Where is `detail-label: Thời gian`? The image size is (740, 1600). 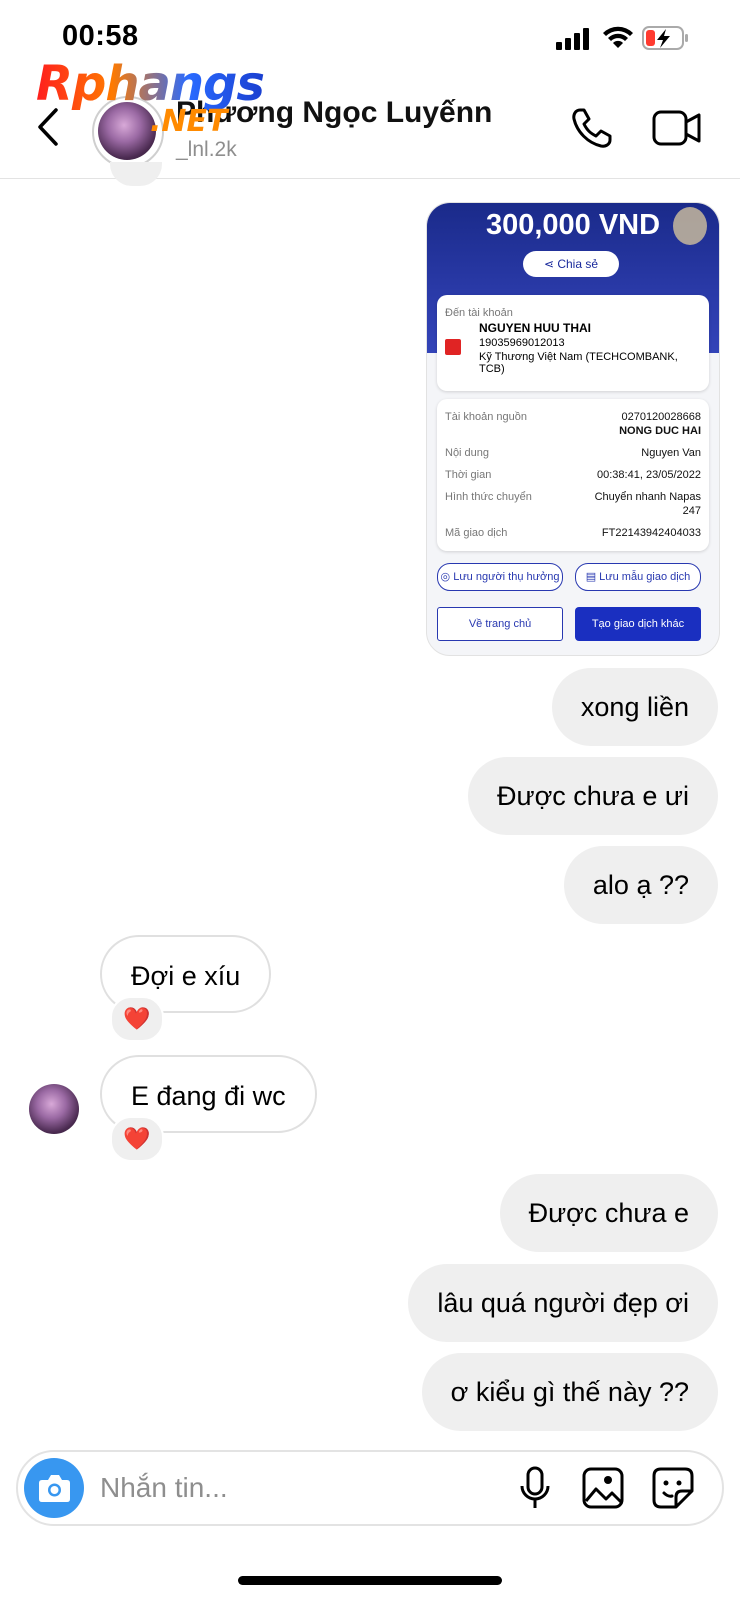 detail-label: Thời gian is located at coordinates (468, 475).